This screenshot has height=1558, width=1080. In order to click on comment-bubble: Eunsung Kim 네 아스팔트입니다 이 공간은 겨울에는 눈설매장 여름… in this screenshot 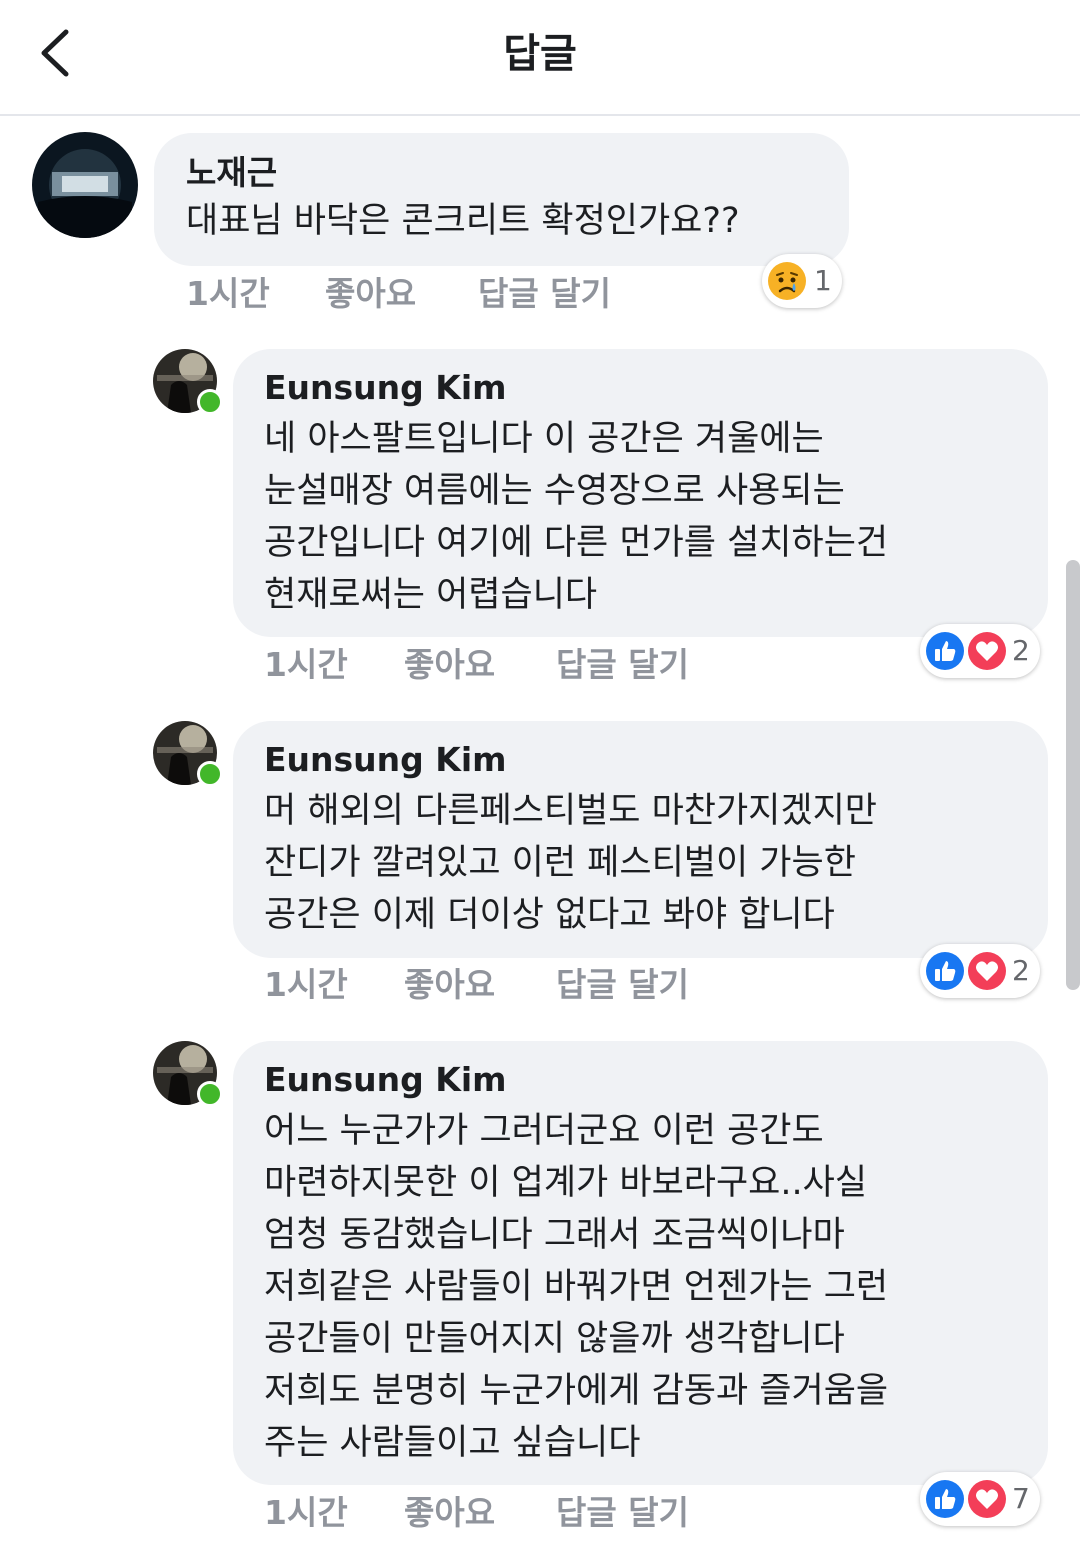, I will do `click(640, 493)`.